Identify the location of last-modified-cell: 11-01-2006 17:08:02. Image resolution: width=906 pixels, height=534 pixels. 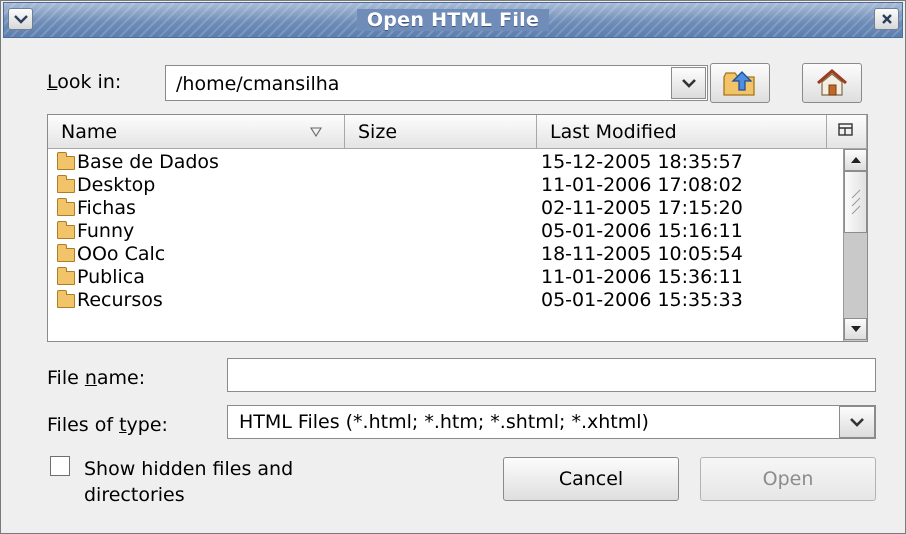
(642, 185).